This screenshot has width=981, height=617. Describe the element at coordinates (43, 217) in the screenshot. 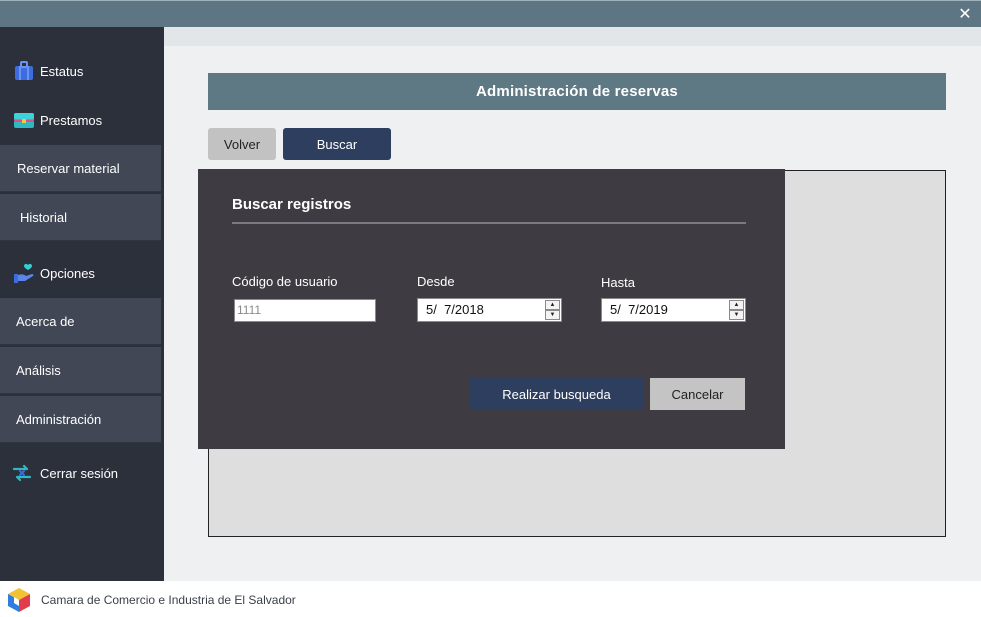

I see `sidebar-item-label: Historial` at that location.